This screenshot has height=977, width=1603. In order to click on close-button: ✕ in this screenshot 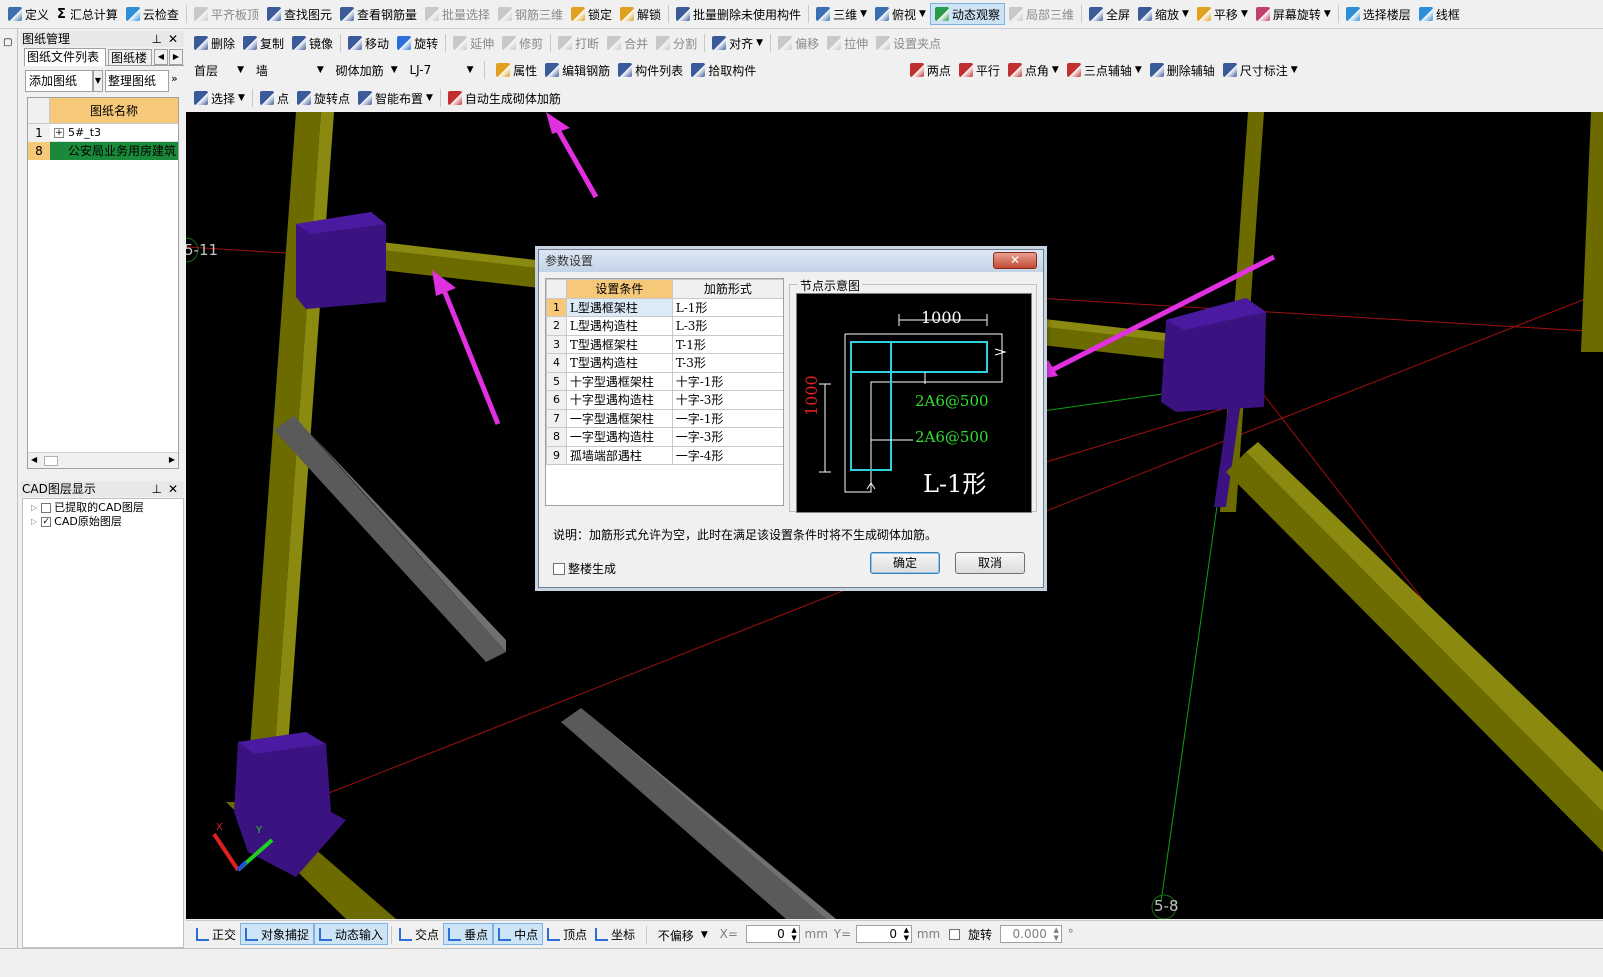, I will do `click(1015, 260)`.